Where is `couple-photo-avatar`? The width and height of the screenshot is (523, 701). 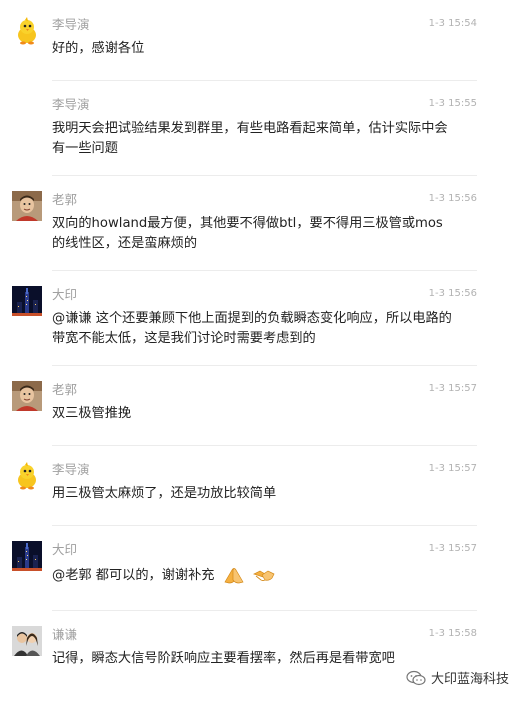
couple-photo-avatar is located at coordinates (27, 641).